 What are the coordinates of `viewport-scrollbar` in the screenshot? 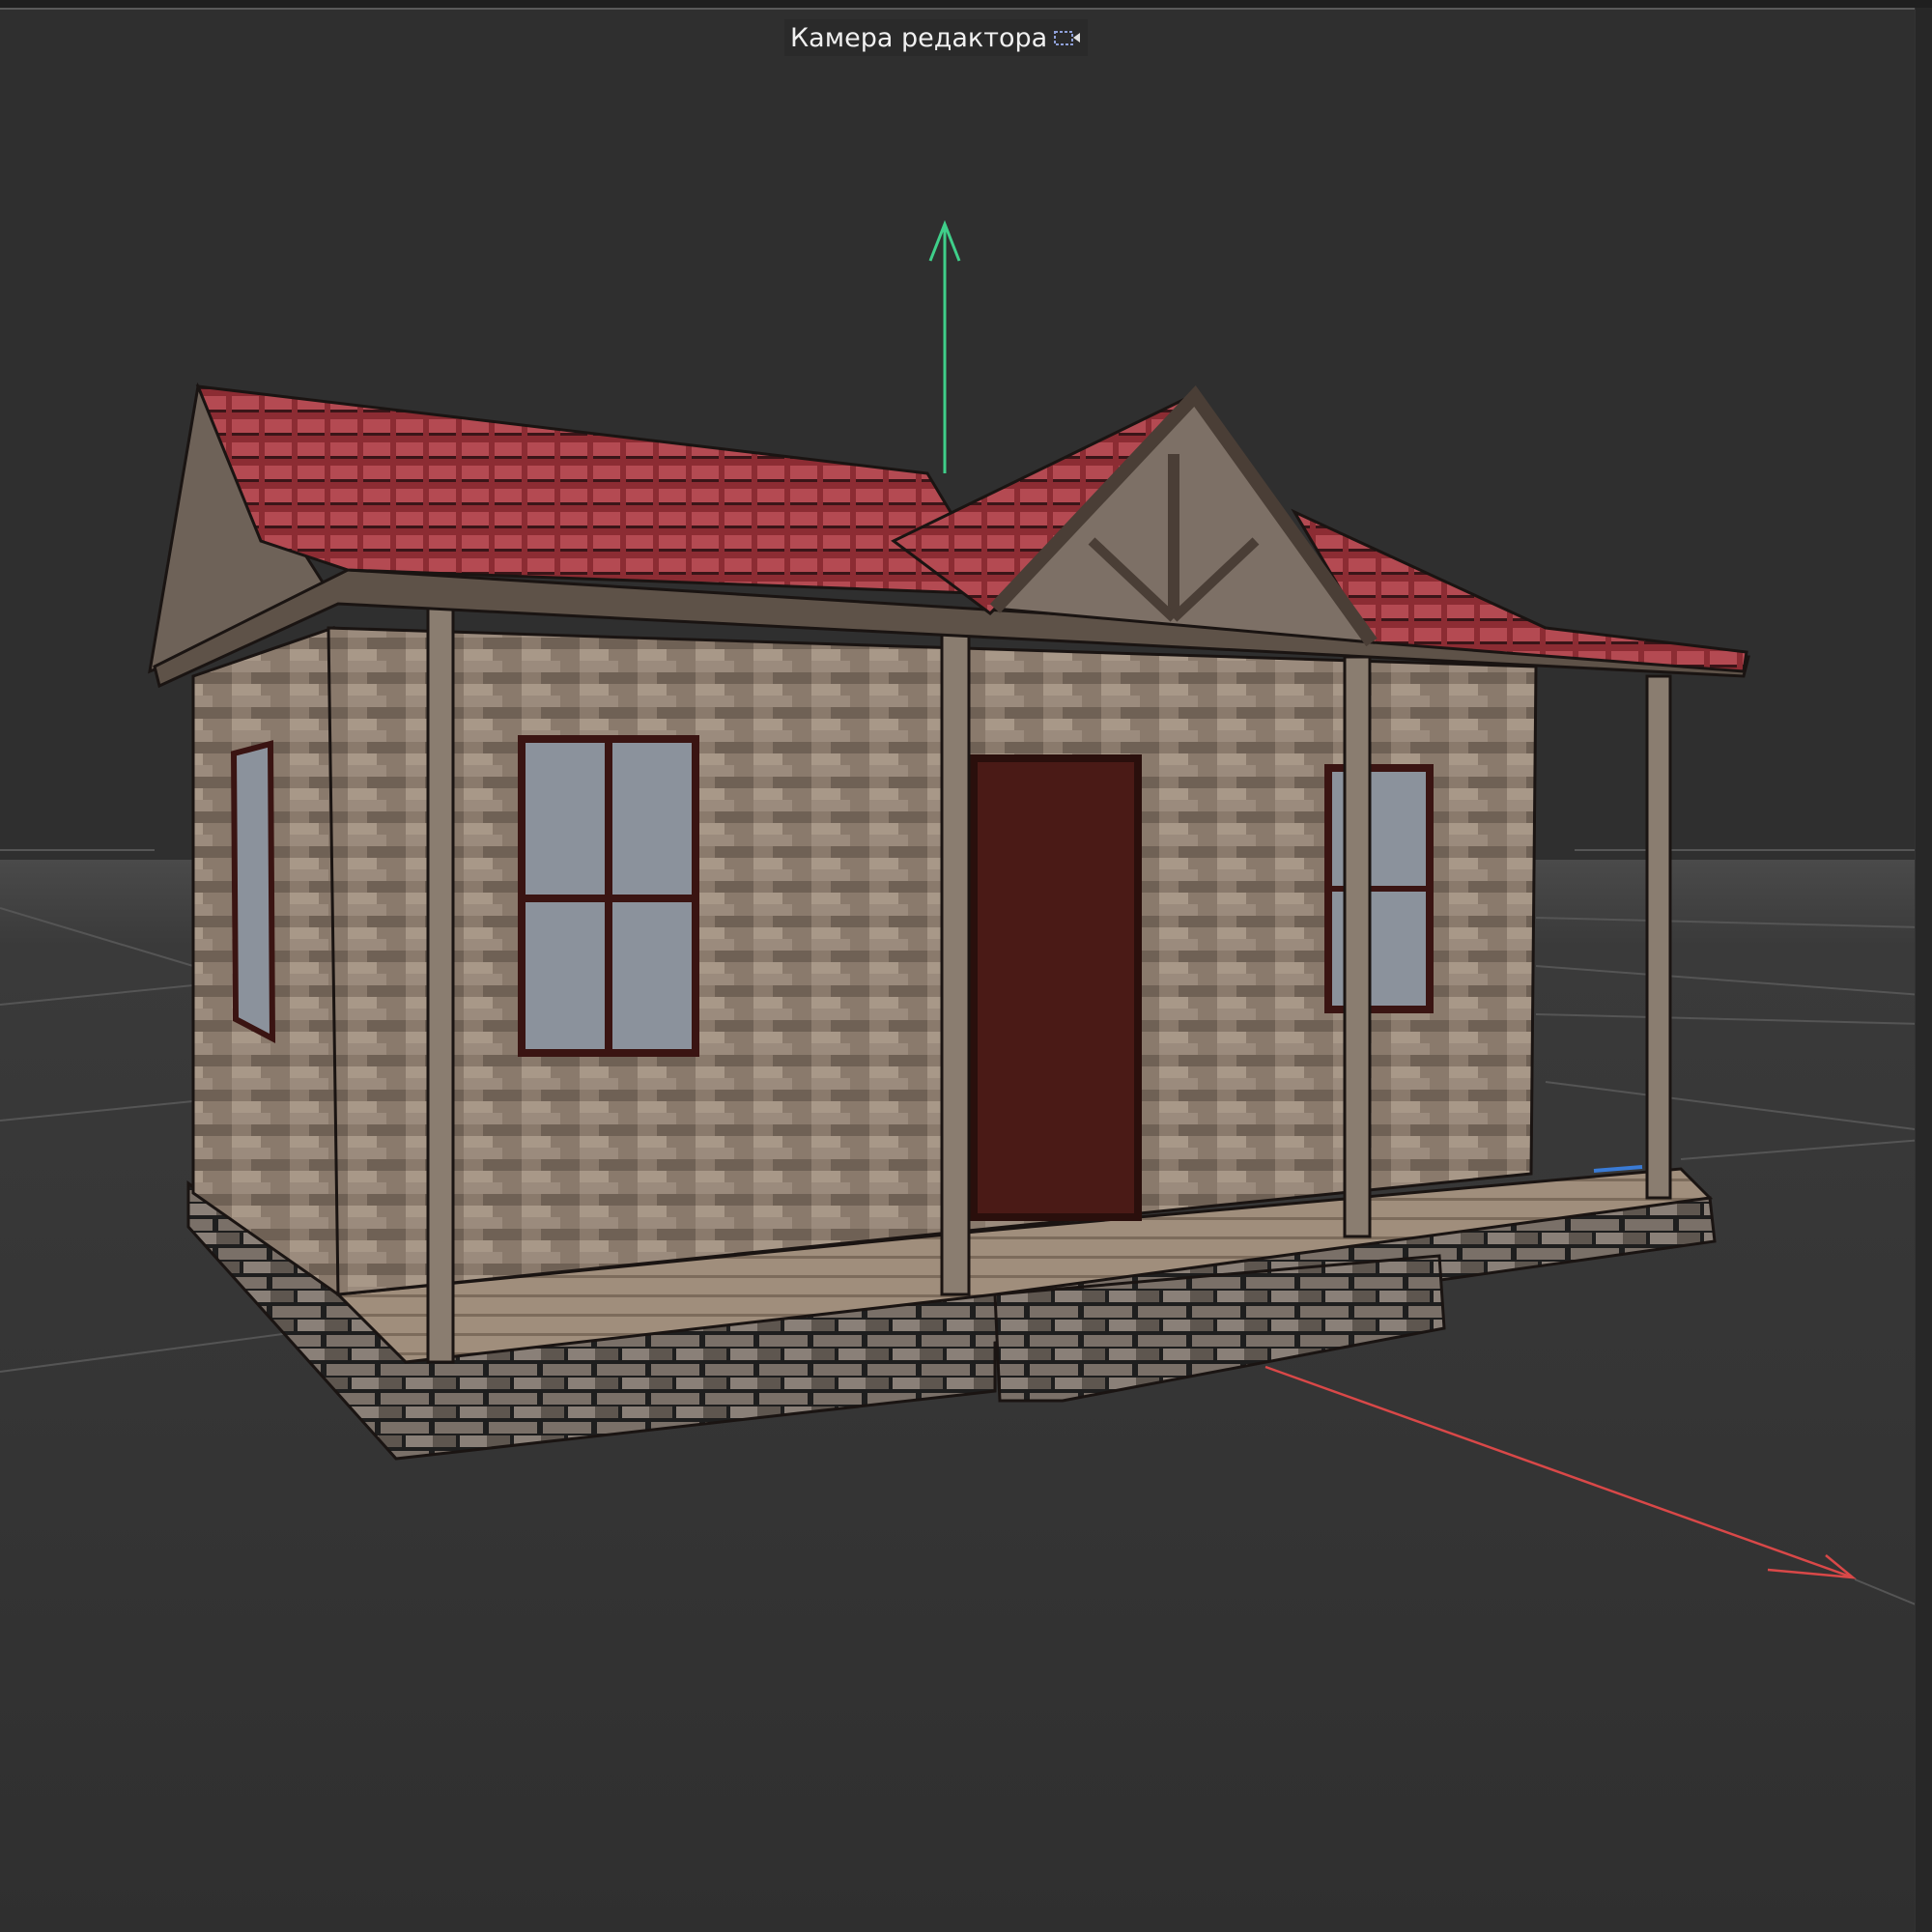 It's located at (1923, 970).